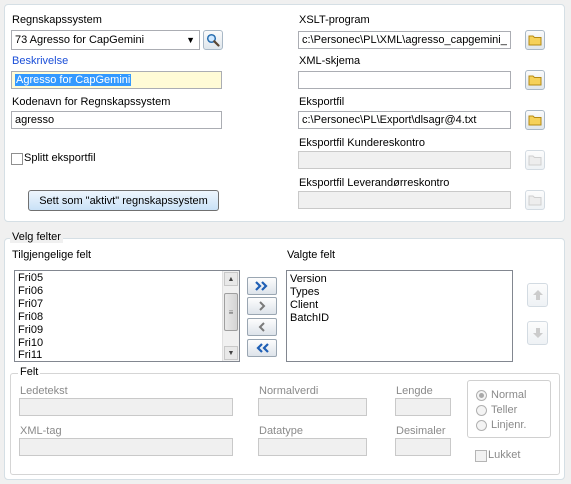 Image resolution: width=571 pixels, height=484 pixels. I want to click on list-item: BatchID, so click(399, 318).